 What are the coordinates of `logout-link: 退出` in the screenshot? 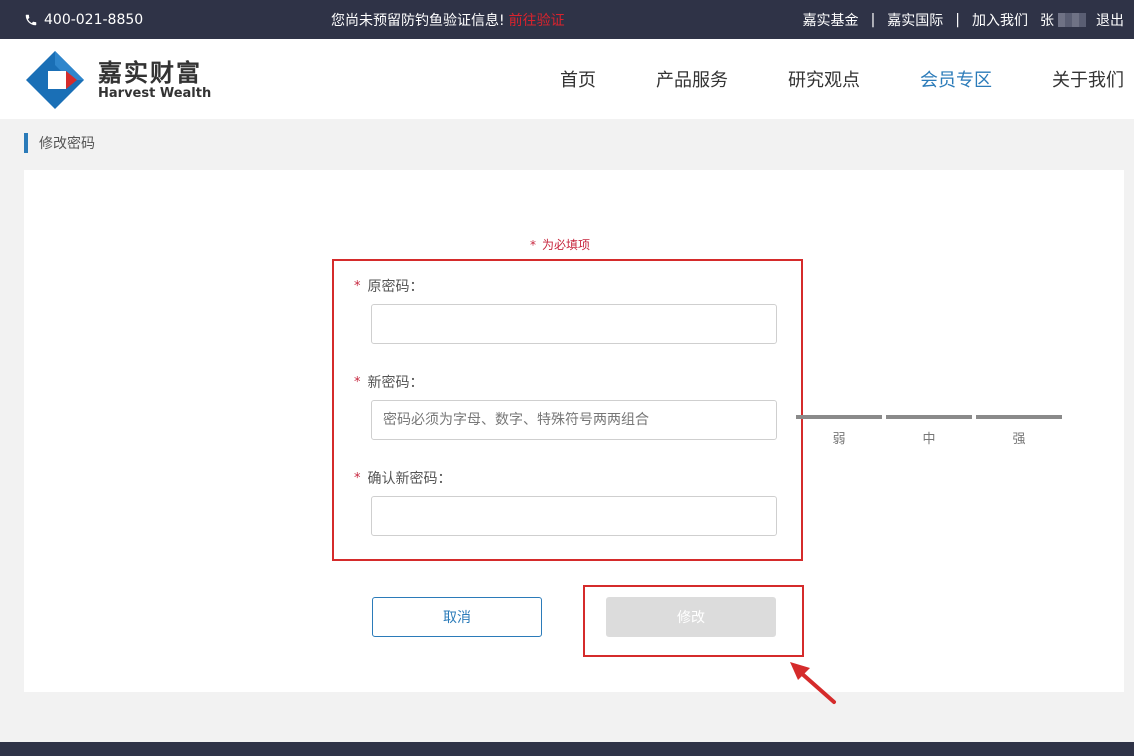 It's located at (1110, 20).